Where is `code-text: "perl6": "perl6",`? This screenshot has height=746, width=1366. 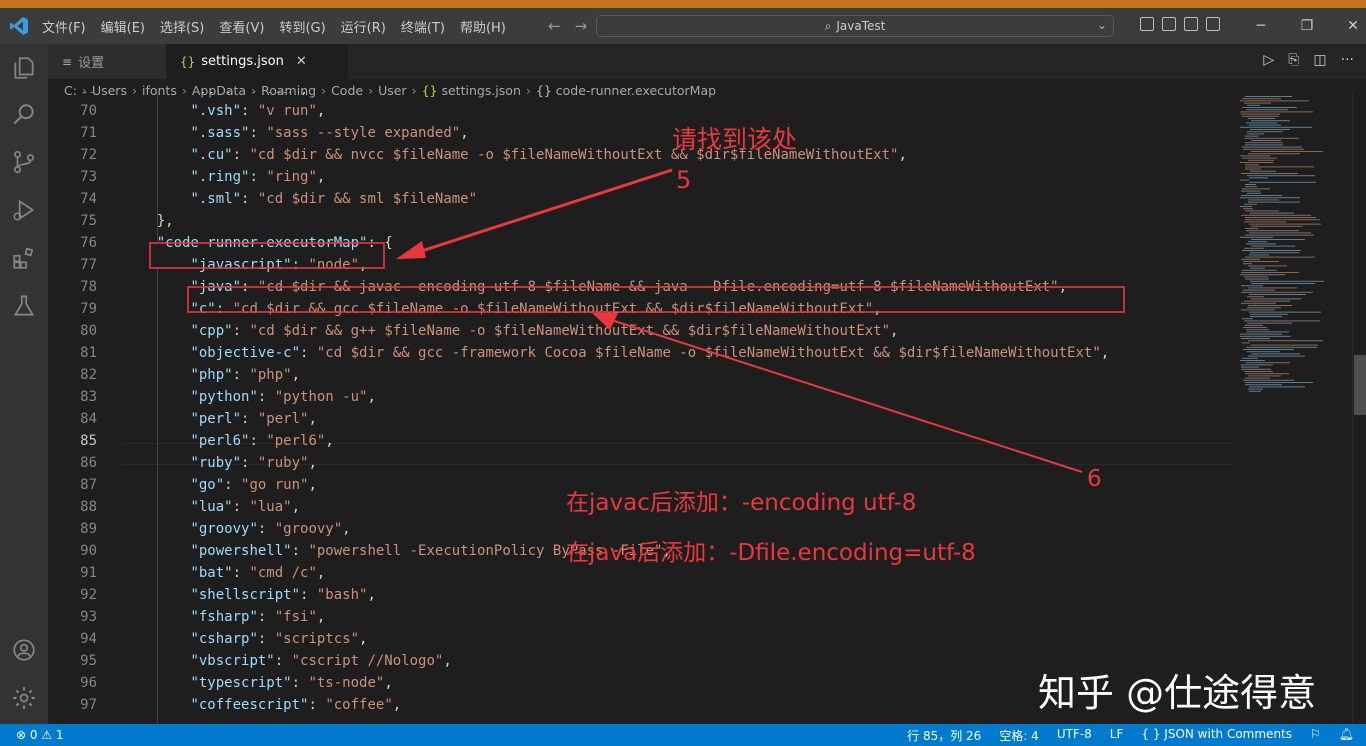
code-text: "perl6": "perl6", is located at coordinates (262, 441).